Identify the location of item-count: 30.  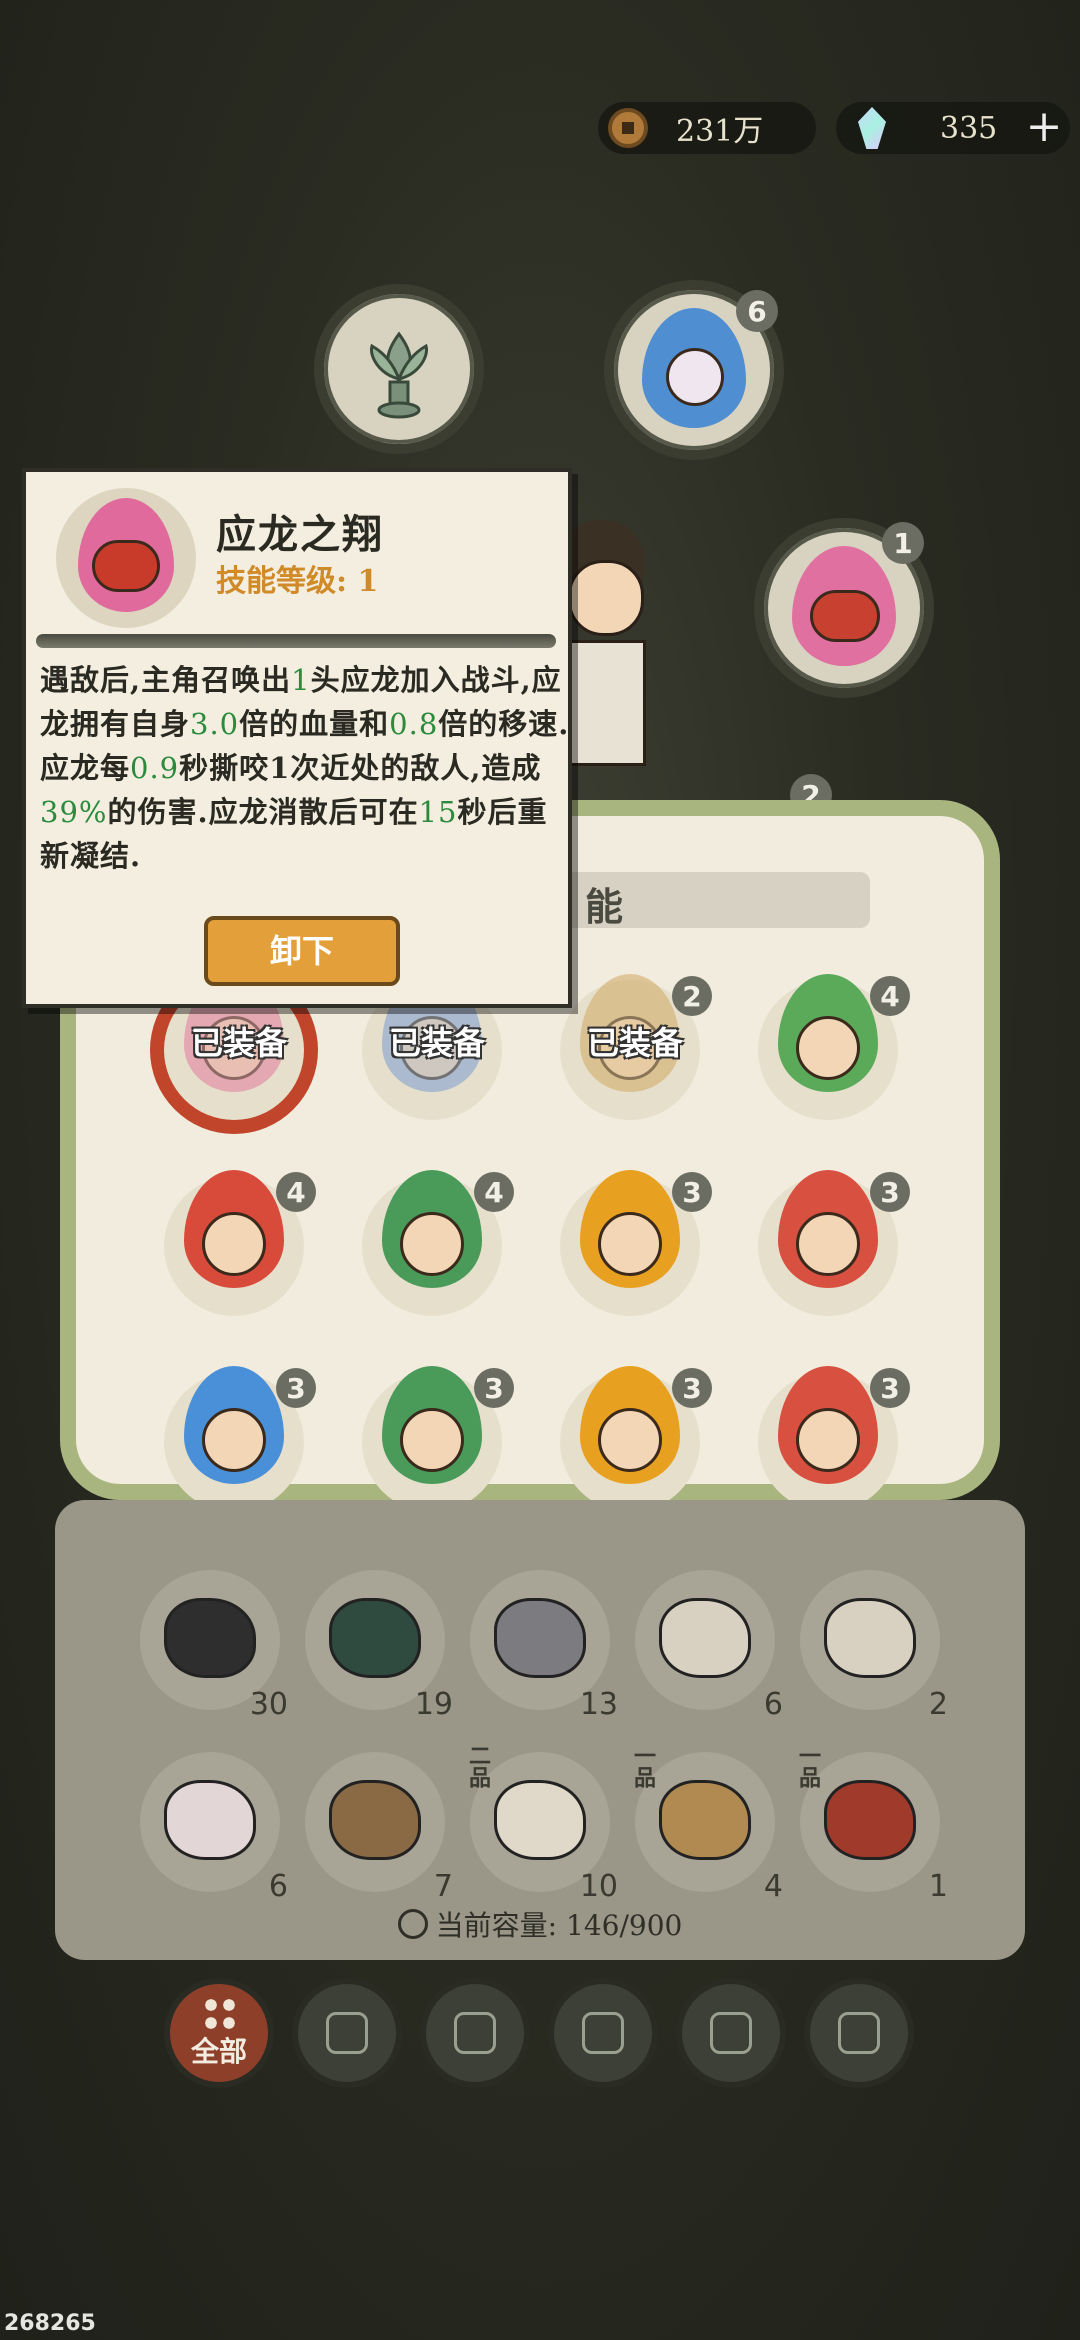
(268, 1704).